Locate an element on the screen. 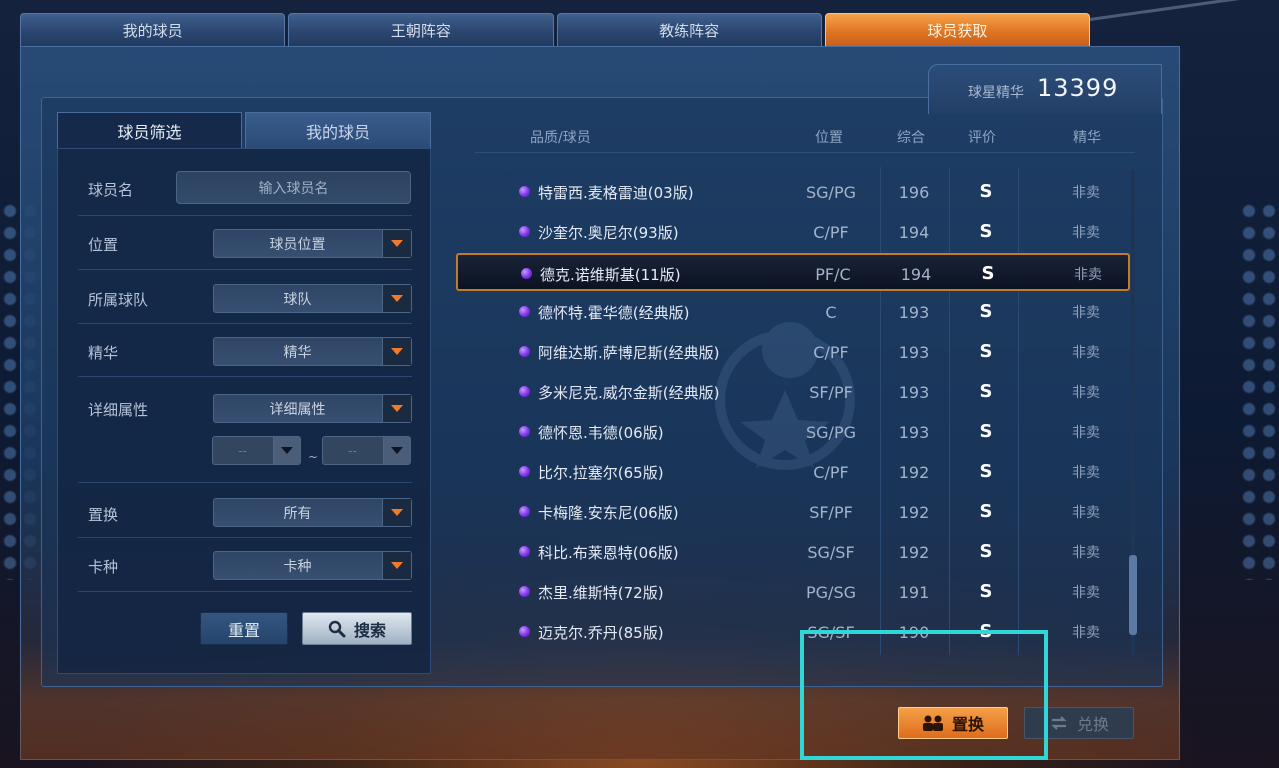 This screenshot has width=1279, height=768. card-type-dropdown: 卡种 is located at coordinates (312, 565).